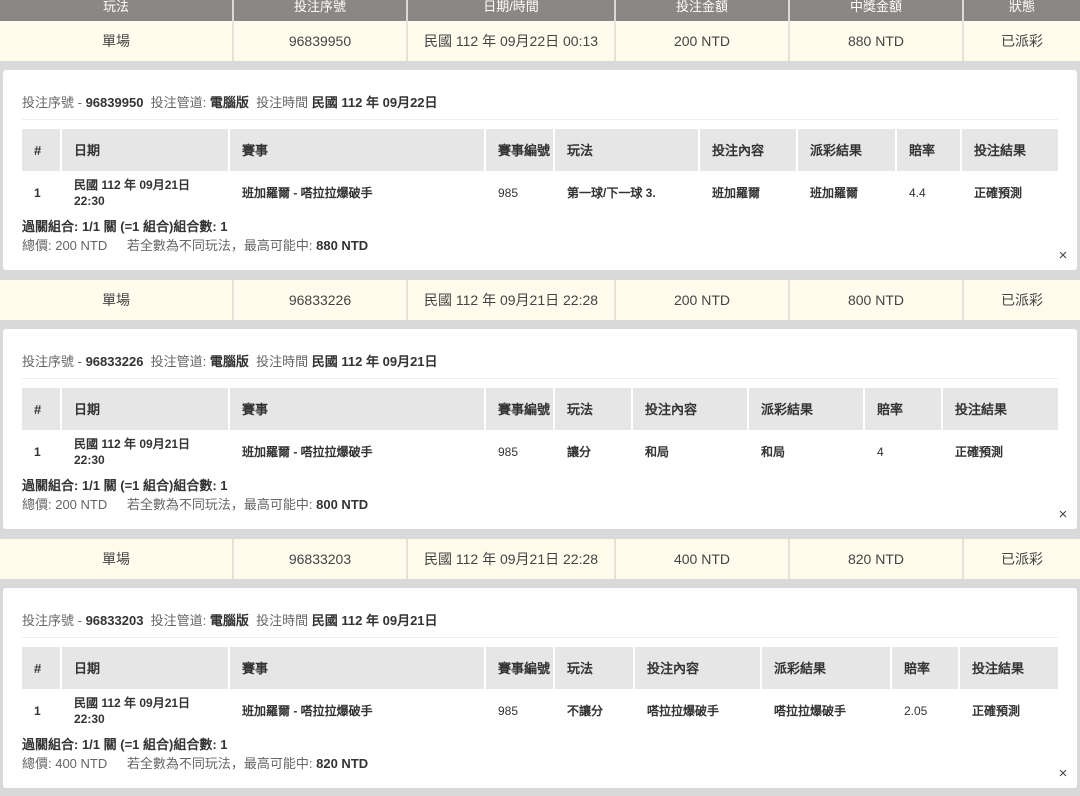 The height and width of the screenshot is (796, 1080). What do you see at coordinates (880, 452) in the screenshot?
I see `row-odds: 4` at bounding box center [880, 452].